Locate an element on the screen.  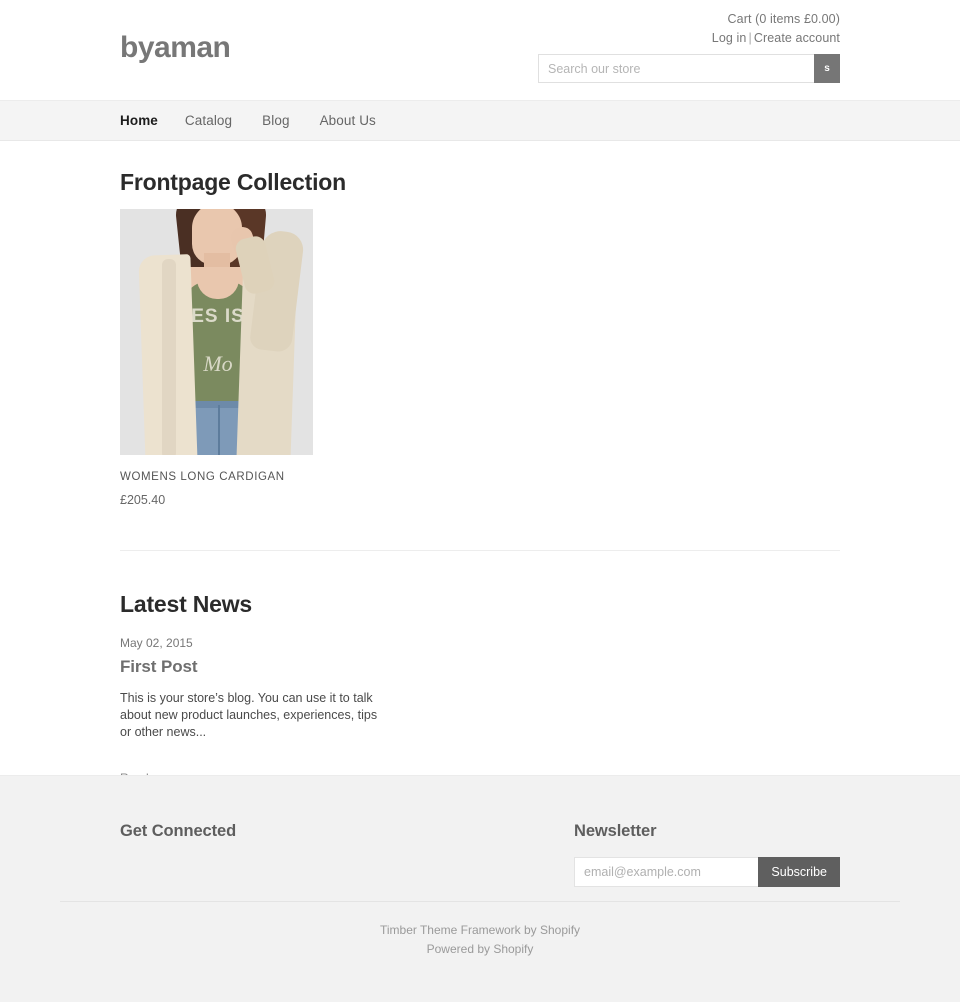
account-links: Log in | Create account is located at coordinates (689, 38).